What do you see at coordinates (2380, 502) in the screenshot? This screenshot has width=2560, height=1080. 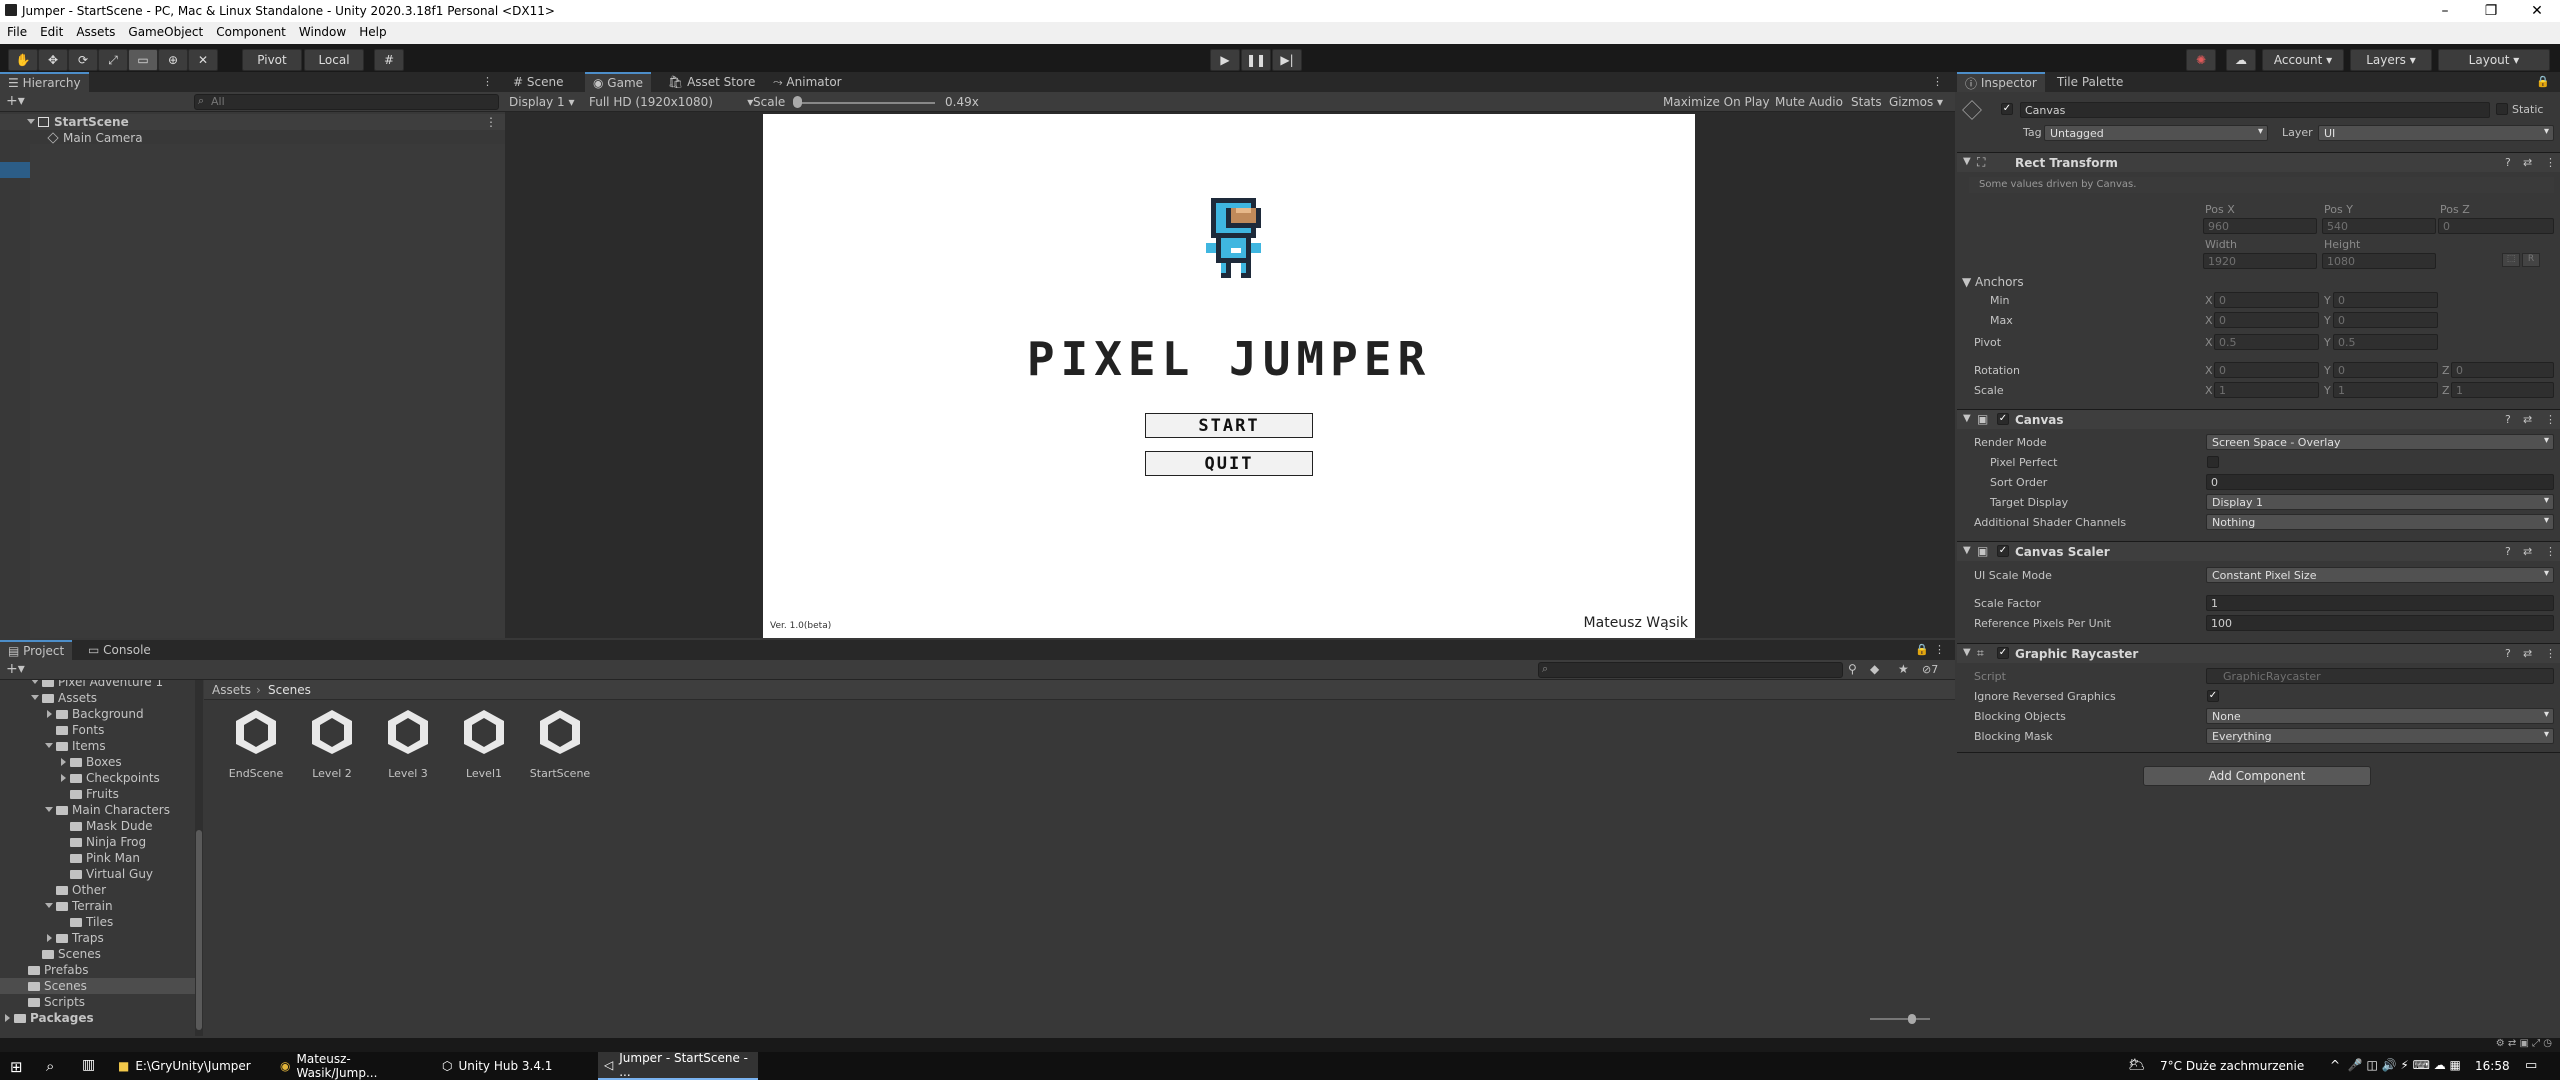 I see `target-display-dropdown: Display 1` at bounding box center [2380, 502].